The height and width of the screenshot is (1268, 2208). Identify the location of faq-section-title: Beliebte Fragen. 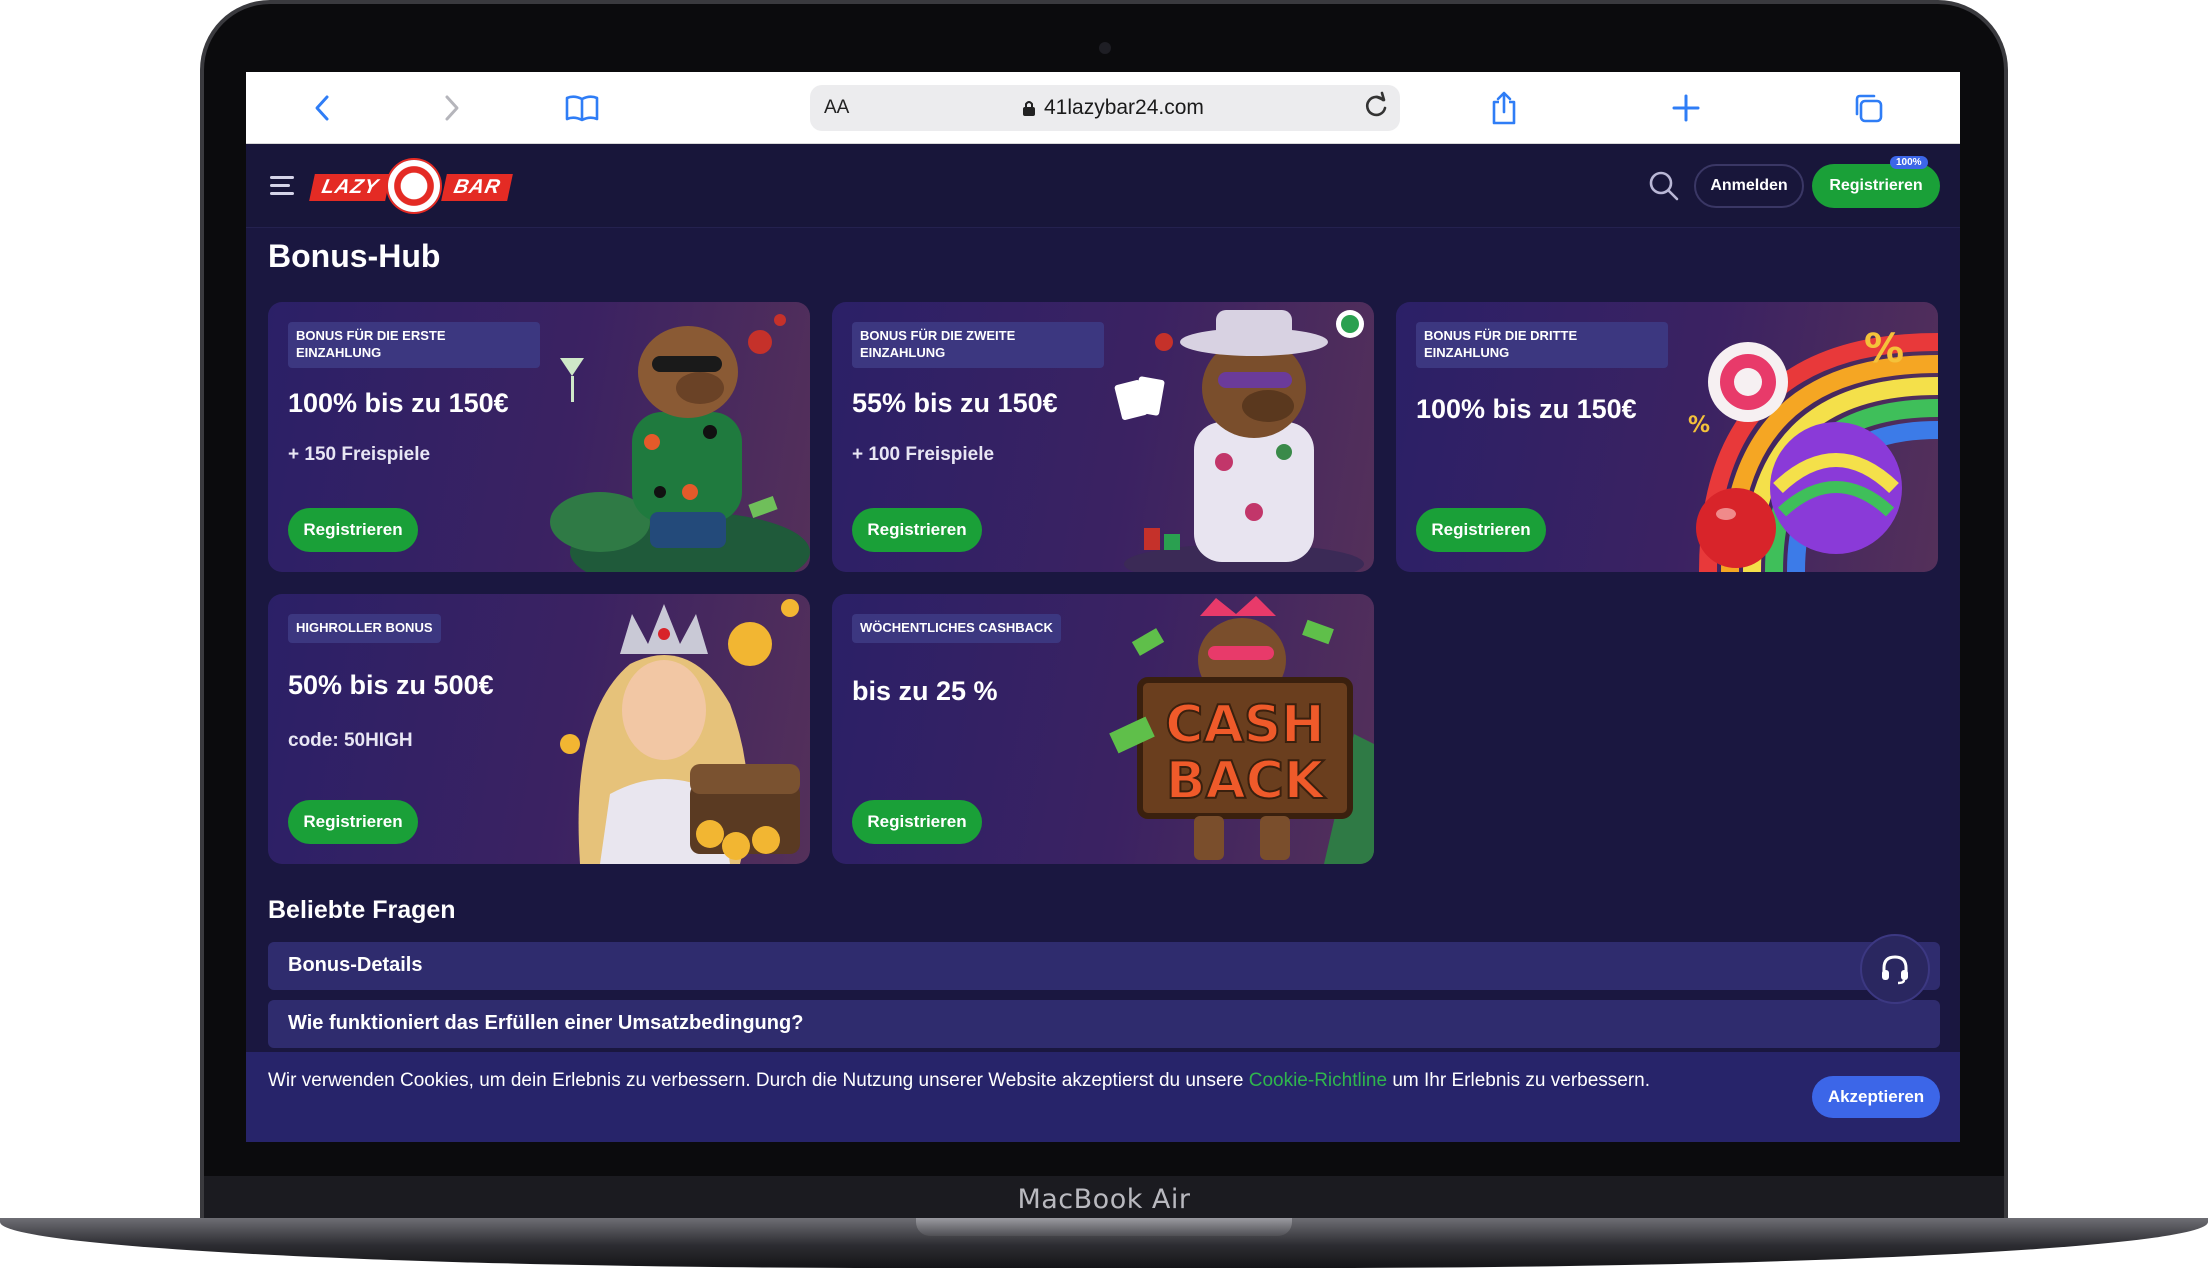
(362, 910).